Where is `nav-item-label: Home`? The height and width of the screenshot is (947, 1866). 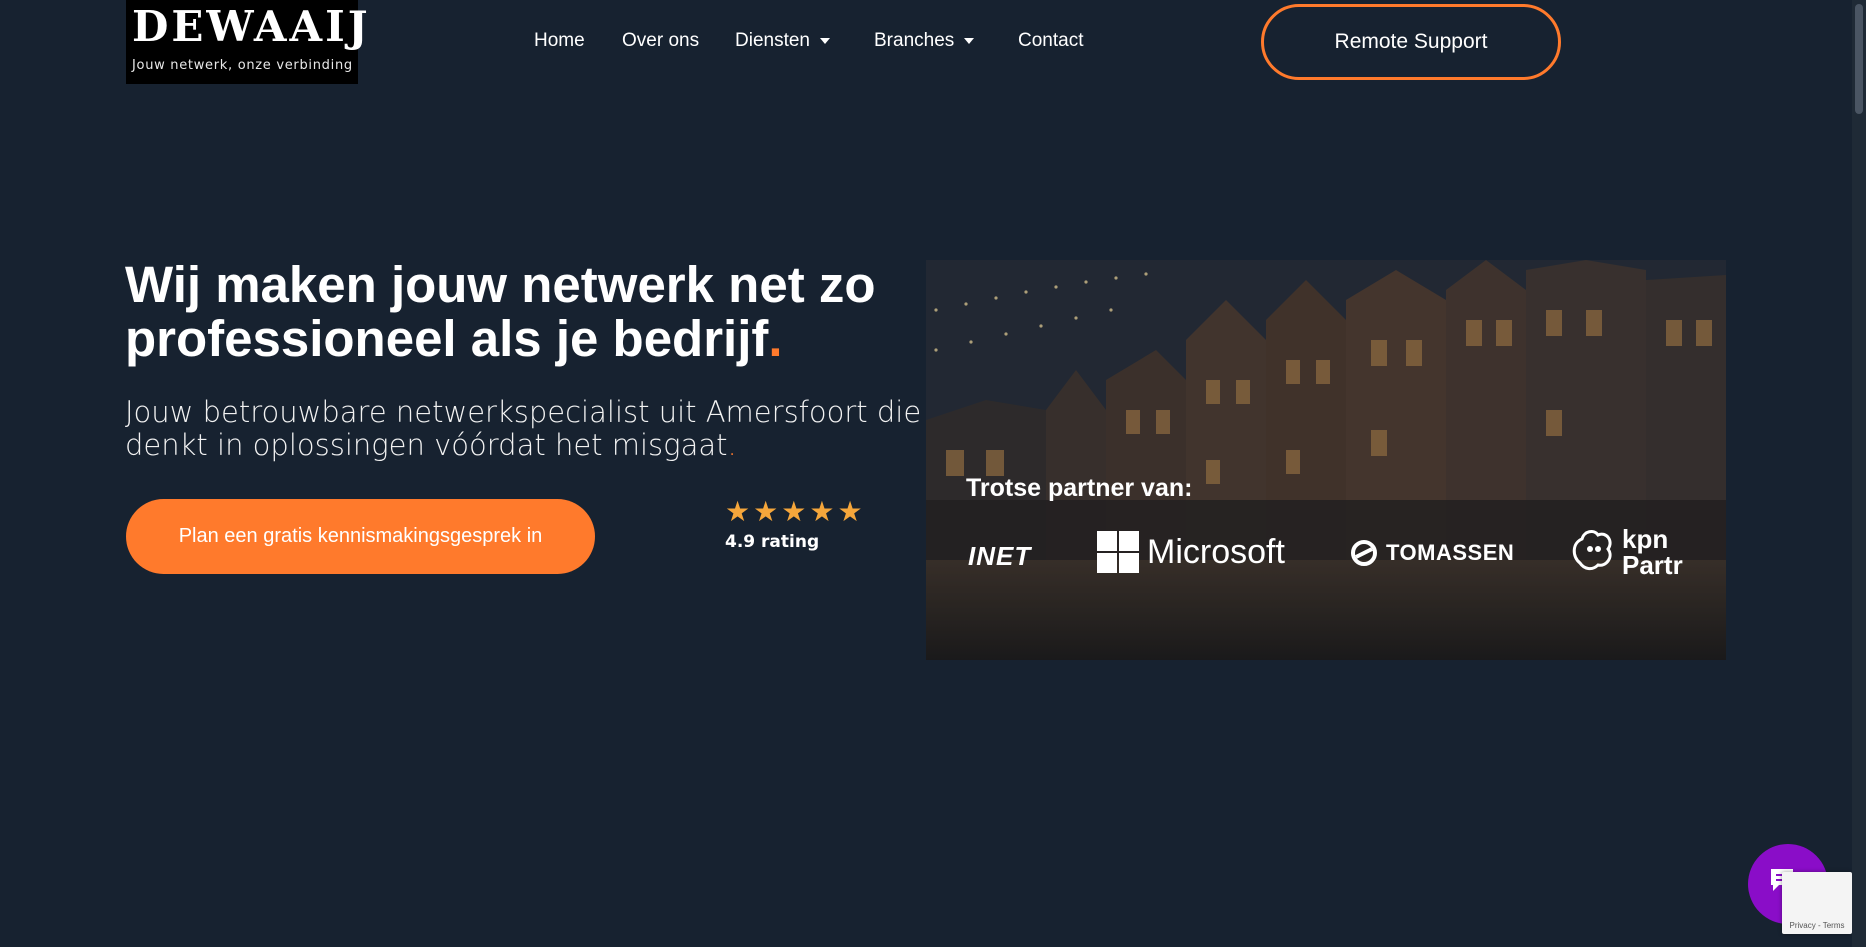 nav-item-label: Home is located at coordinates (559, 40).